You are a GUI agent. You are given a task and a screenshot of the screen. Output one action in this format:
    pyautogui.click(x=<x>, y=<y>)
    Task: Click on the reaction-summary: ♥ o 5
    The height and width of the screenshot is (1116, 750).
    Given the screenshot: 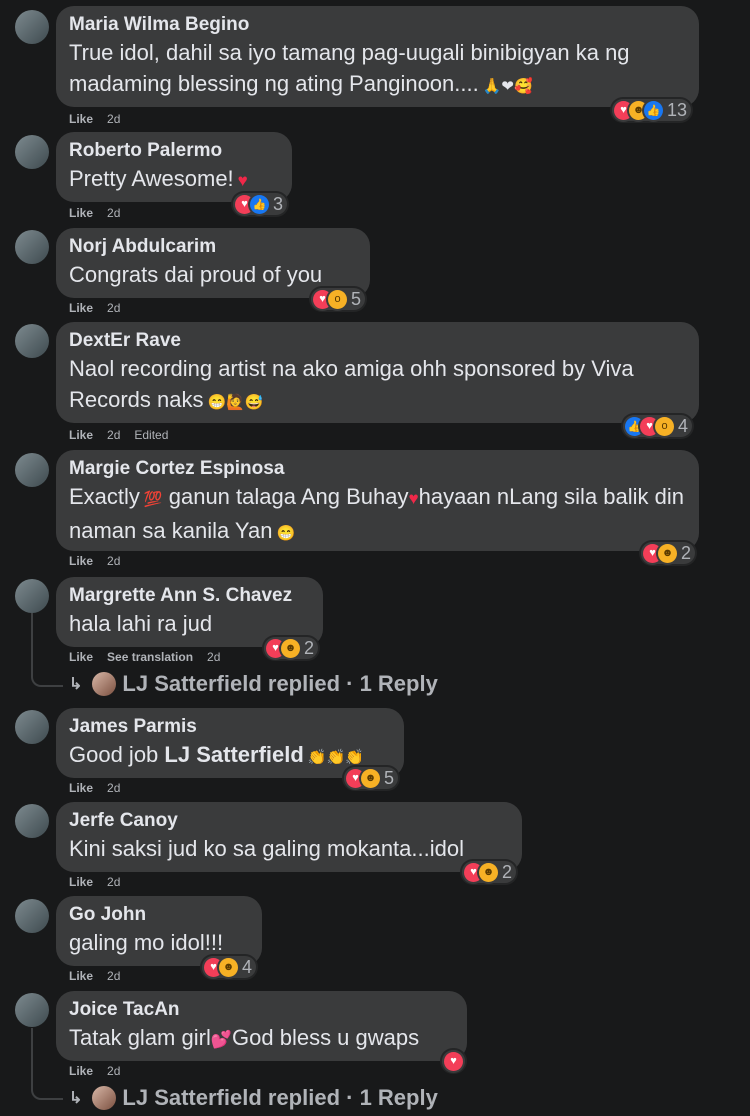 What is the action you would take?
    pyautogui.click(x=338, y=299)
    